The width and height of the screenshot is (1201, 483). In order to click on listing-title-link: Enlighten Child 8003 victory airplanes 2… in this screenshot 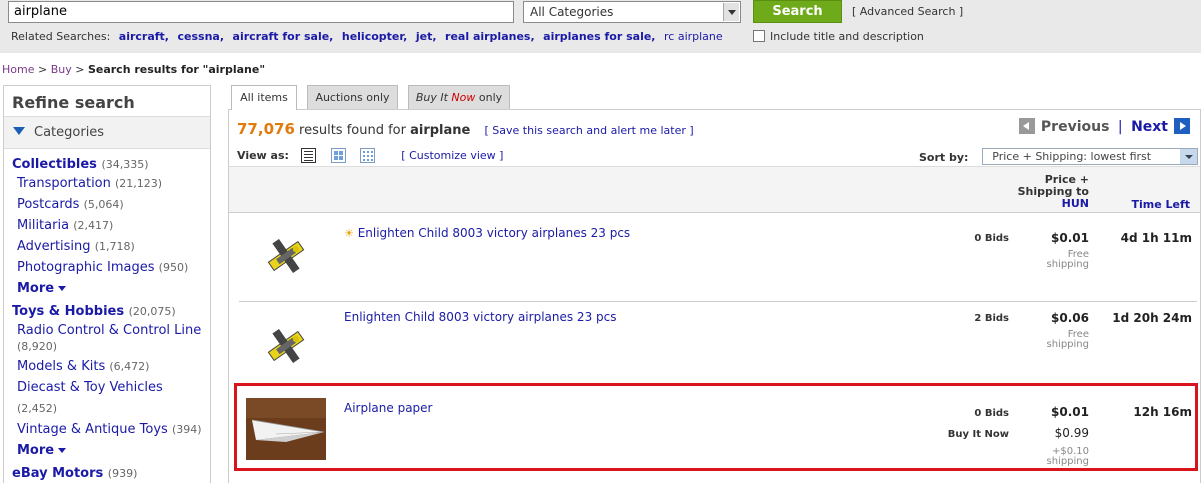, I will do `click(480, 317)`.